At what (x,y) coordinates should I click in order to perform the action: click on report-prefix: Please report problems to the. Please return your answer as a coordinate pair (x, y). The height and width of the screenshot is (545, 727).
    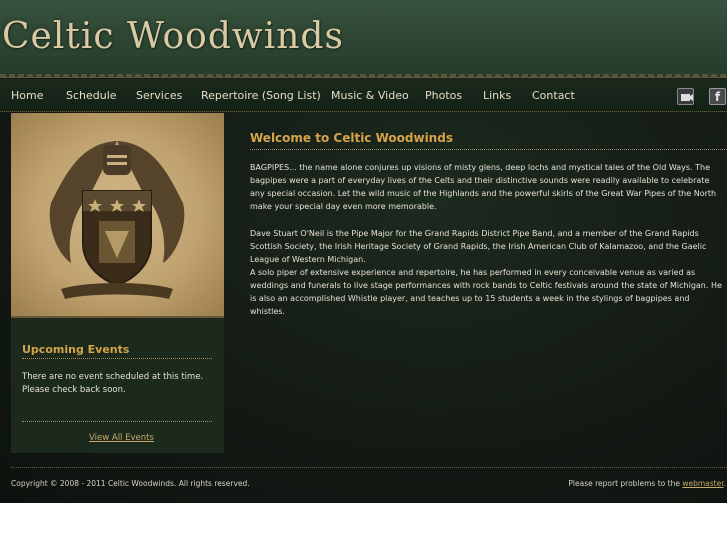
    Looking at the image, I should click on (625, 483).